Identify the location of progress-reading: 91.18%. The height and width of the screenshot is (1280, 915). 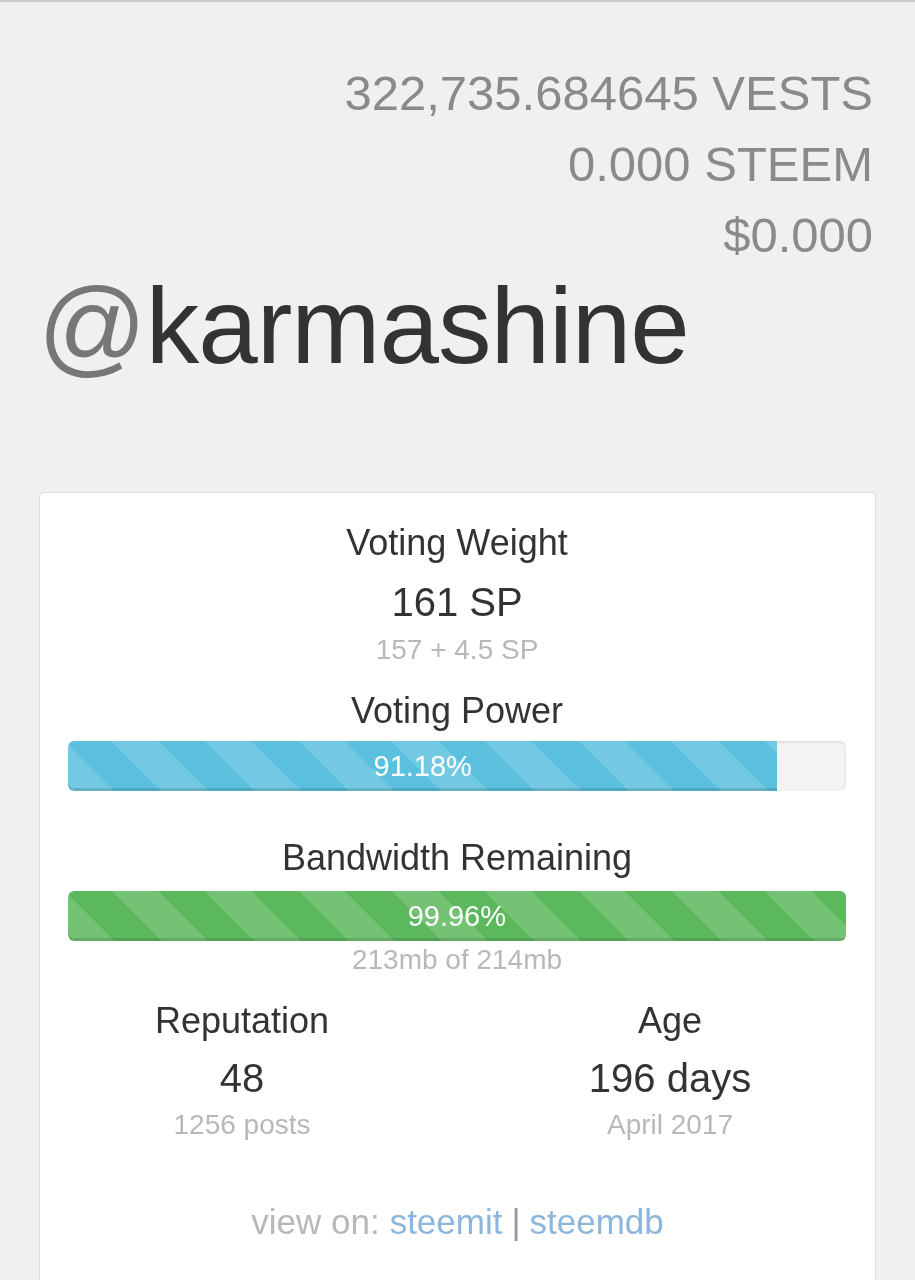
(422, 766).